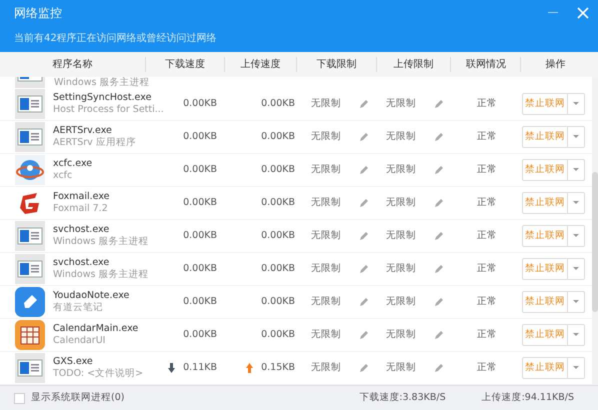  I want to click on window-title: 网络监控, so click(38, 13).